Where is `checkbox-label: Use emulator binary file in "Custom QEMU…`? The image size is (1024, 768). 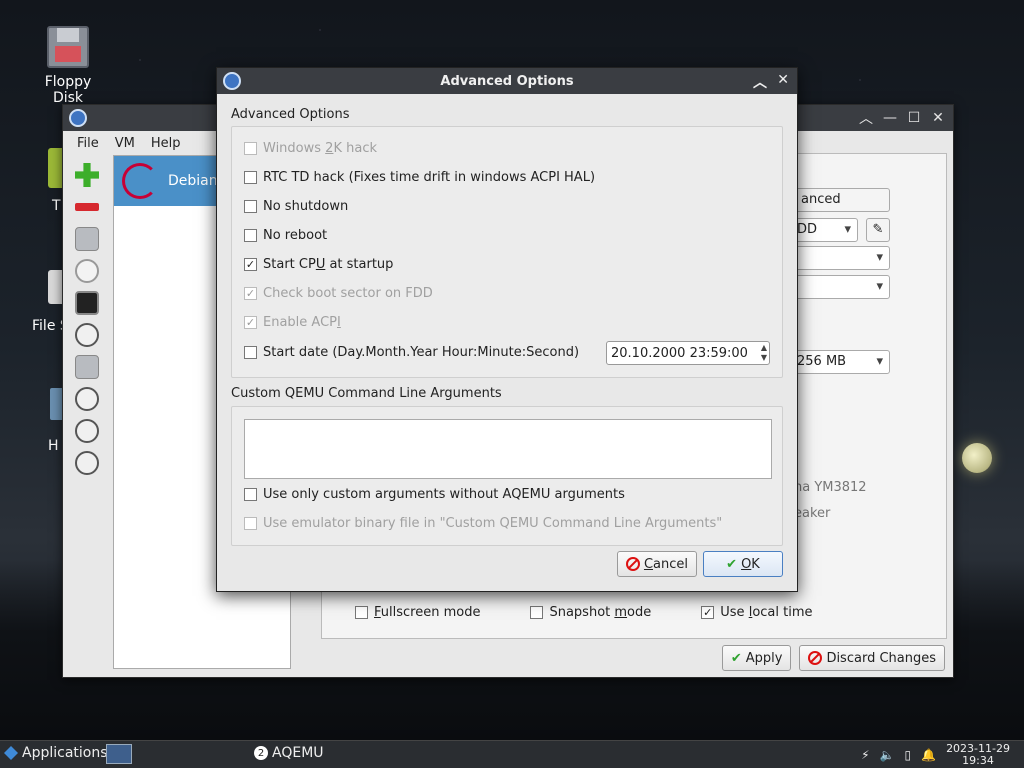
checkbox-label: Use emulator binary file in "Custom QEMU… is located at coordinates (493, 523).